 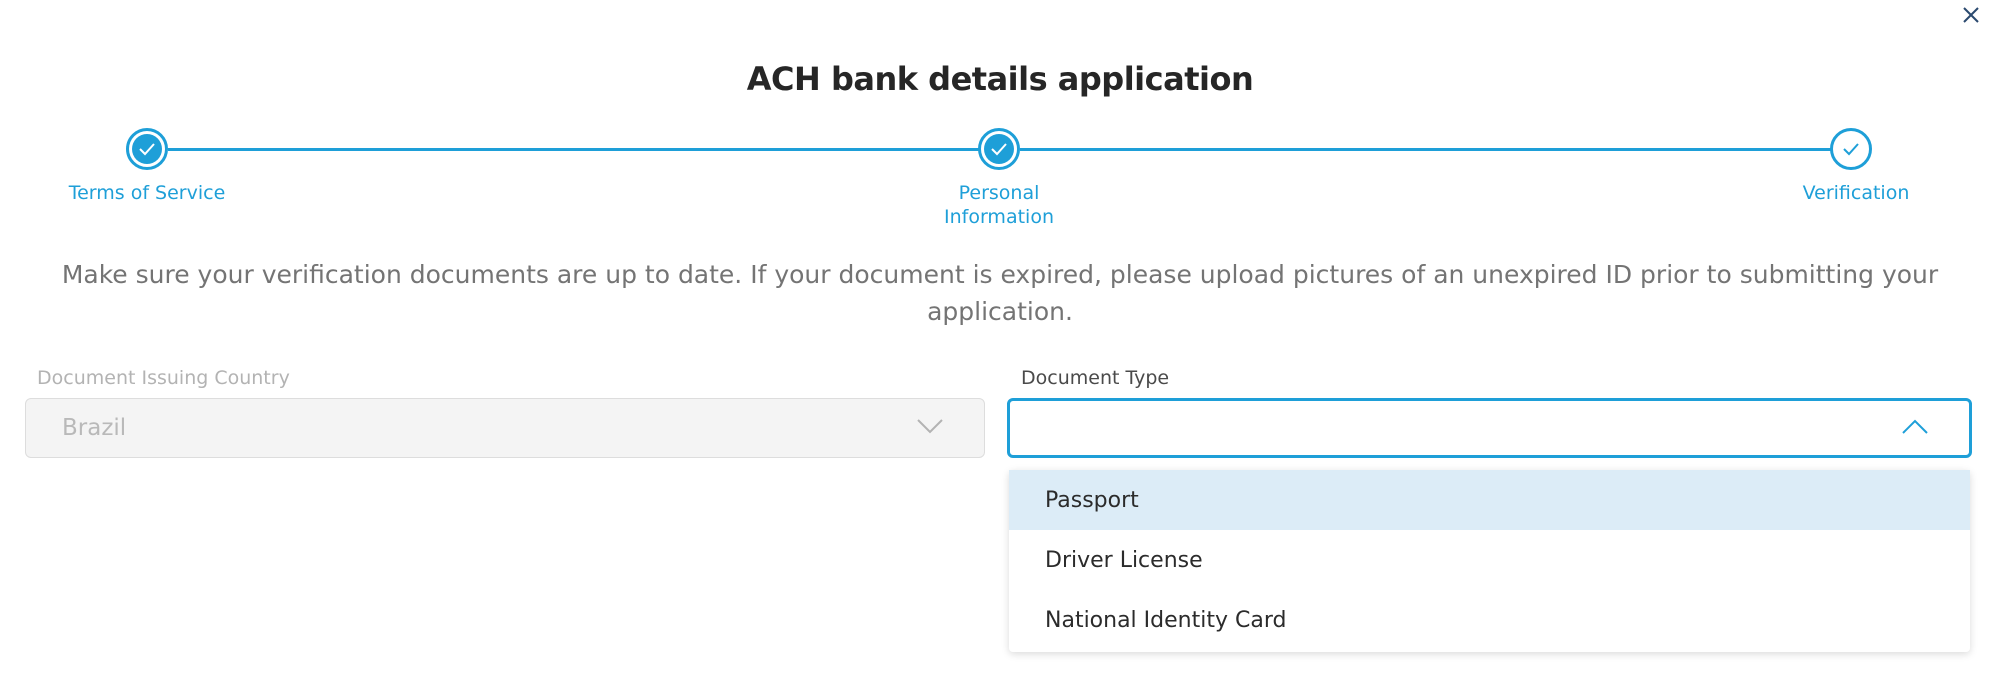 I want to click on document-type-select, so click(x=1489, y=428).